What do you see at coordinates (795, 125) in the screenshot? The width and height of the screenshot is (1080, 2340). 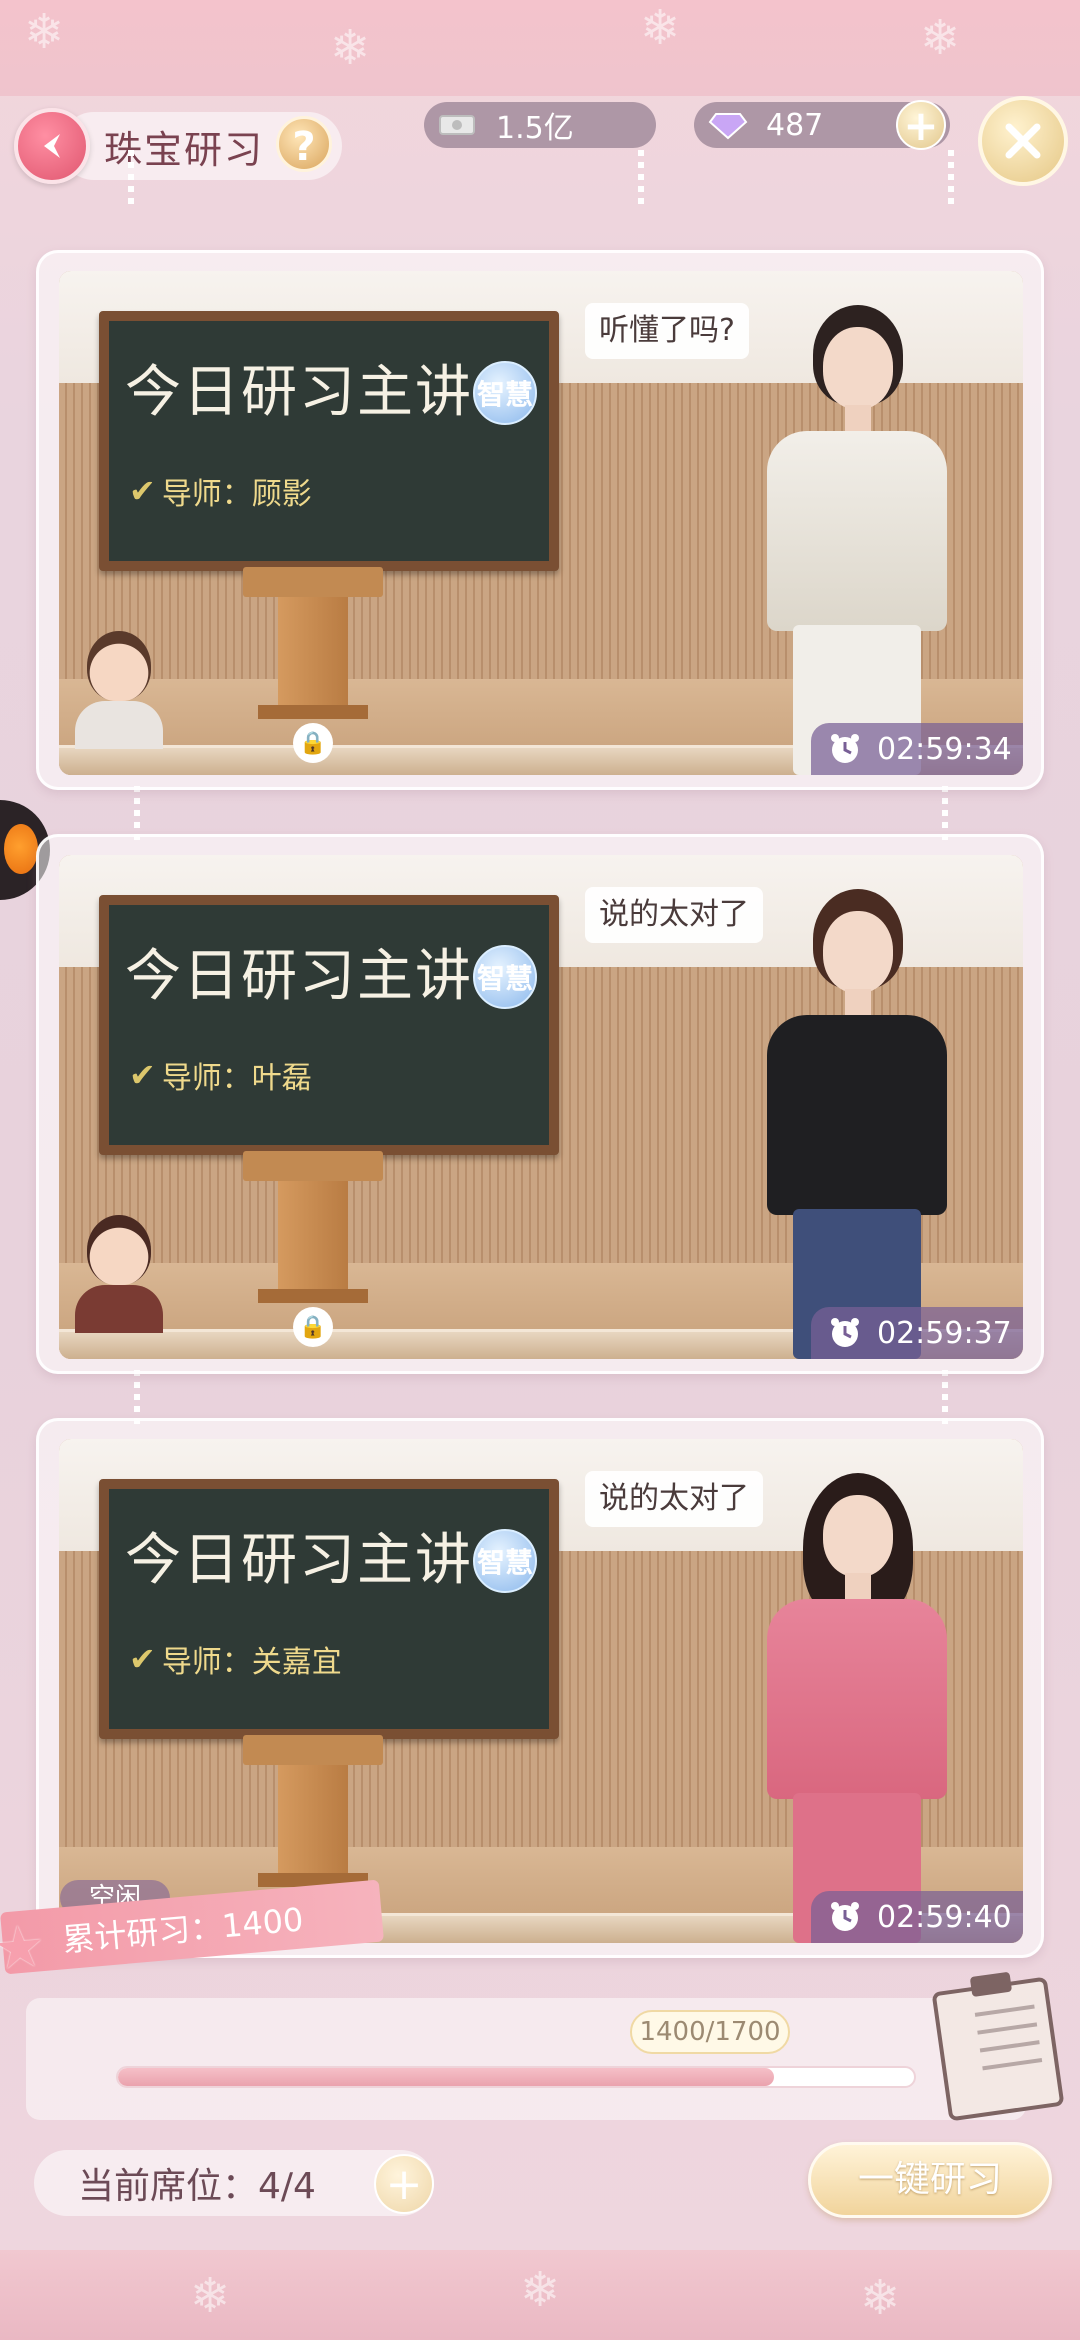 I see `gem-value: 487` at bounding box center [795, 125].